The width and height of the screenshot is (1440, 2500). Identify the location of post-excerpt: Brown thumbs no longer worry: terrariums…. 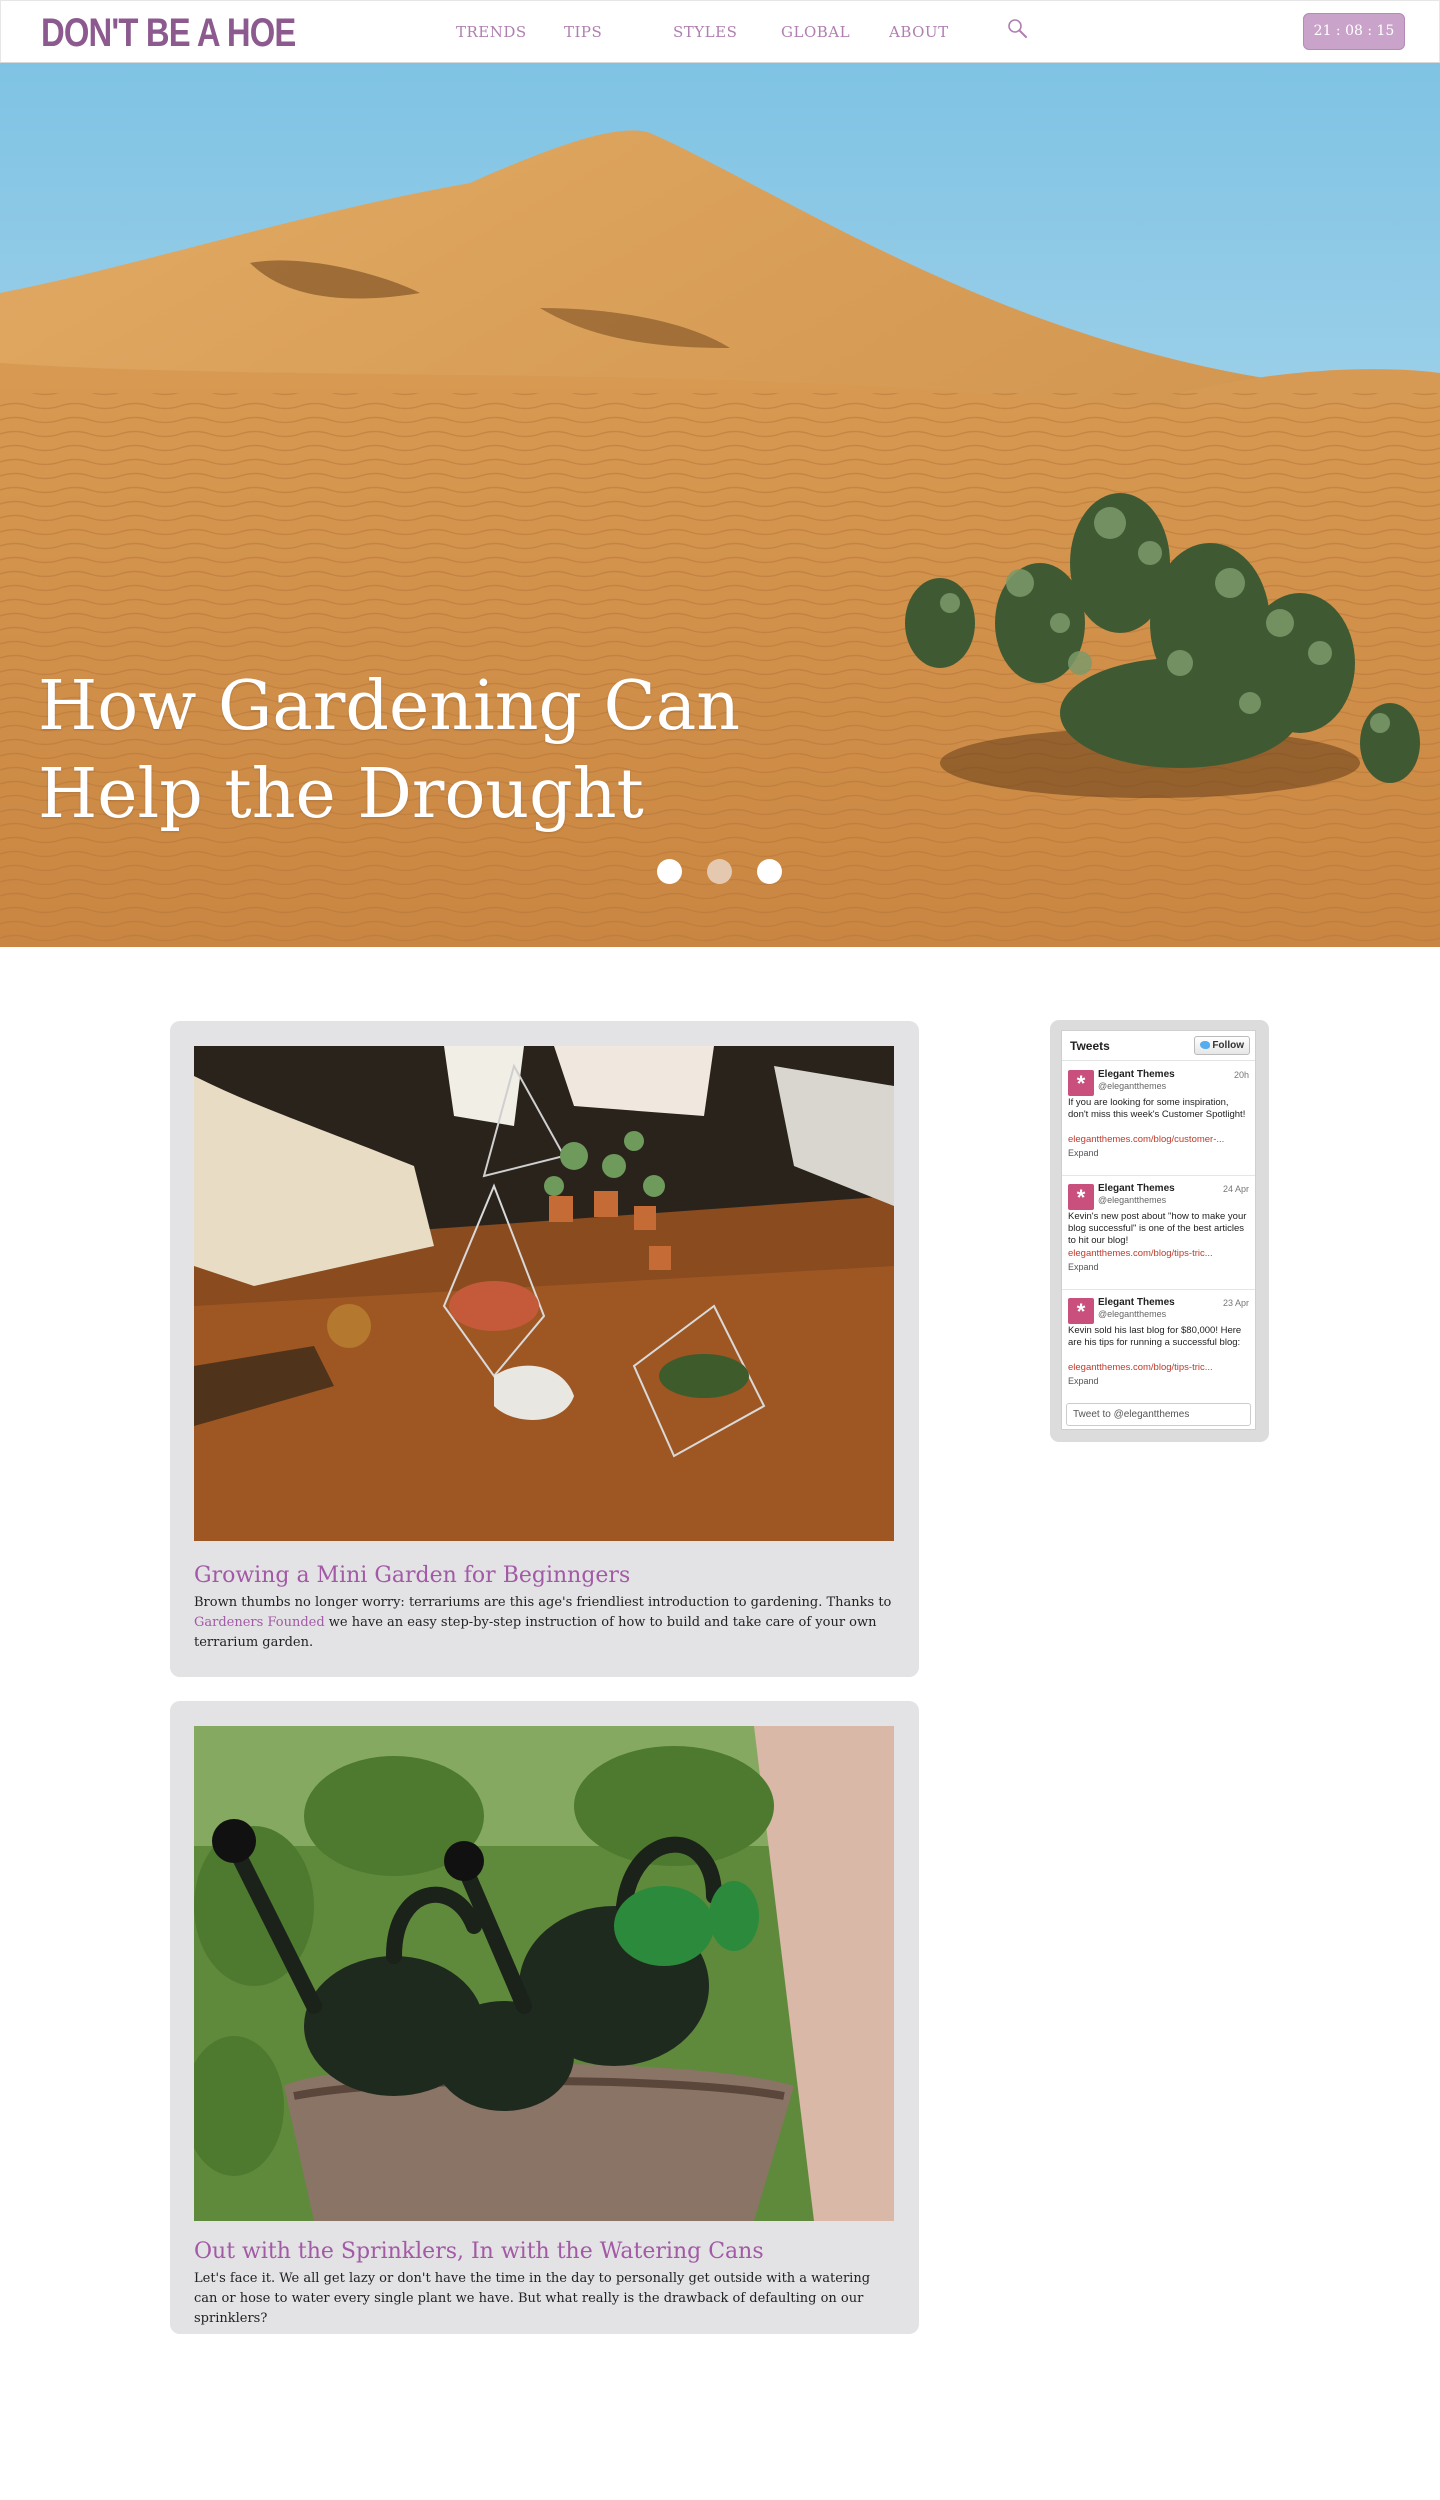
(544, 1623).